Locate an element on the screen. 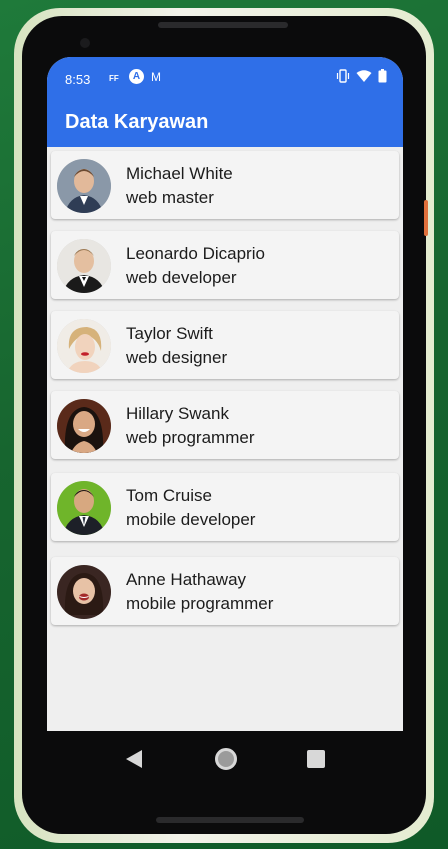  recents-icon is located at coordinates (316, 759).